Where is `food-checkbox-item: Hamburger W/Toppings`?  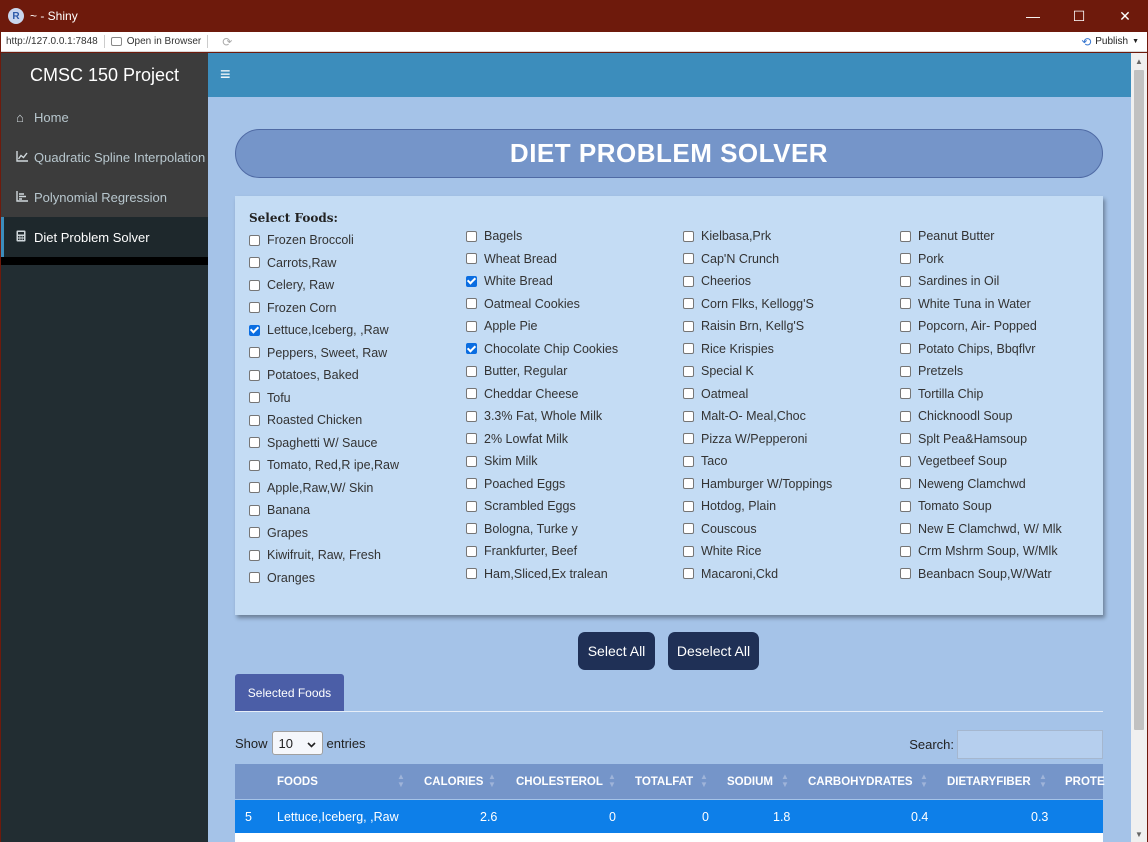
food-checkbox-item: Hamburger W/Toppings is located at coordinates (757, 484).